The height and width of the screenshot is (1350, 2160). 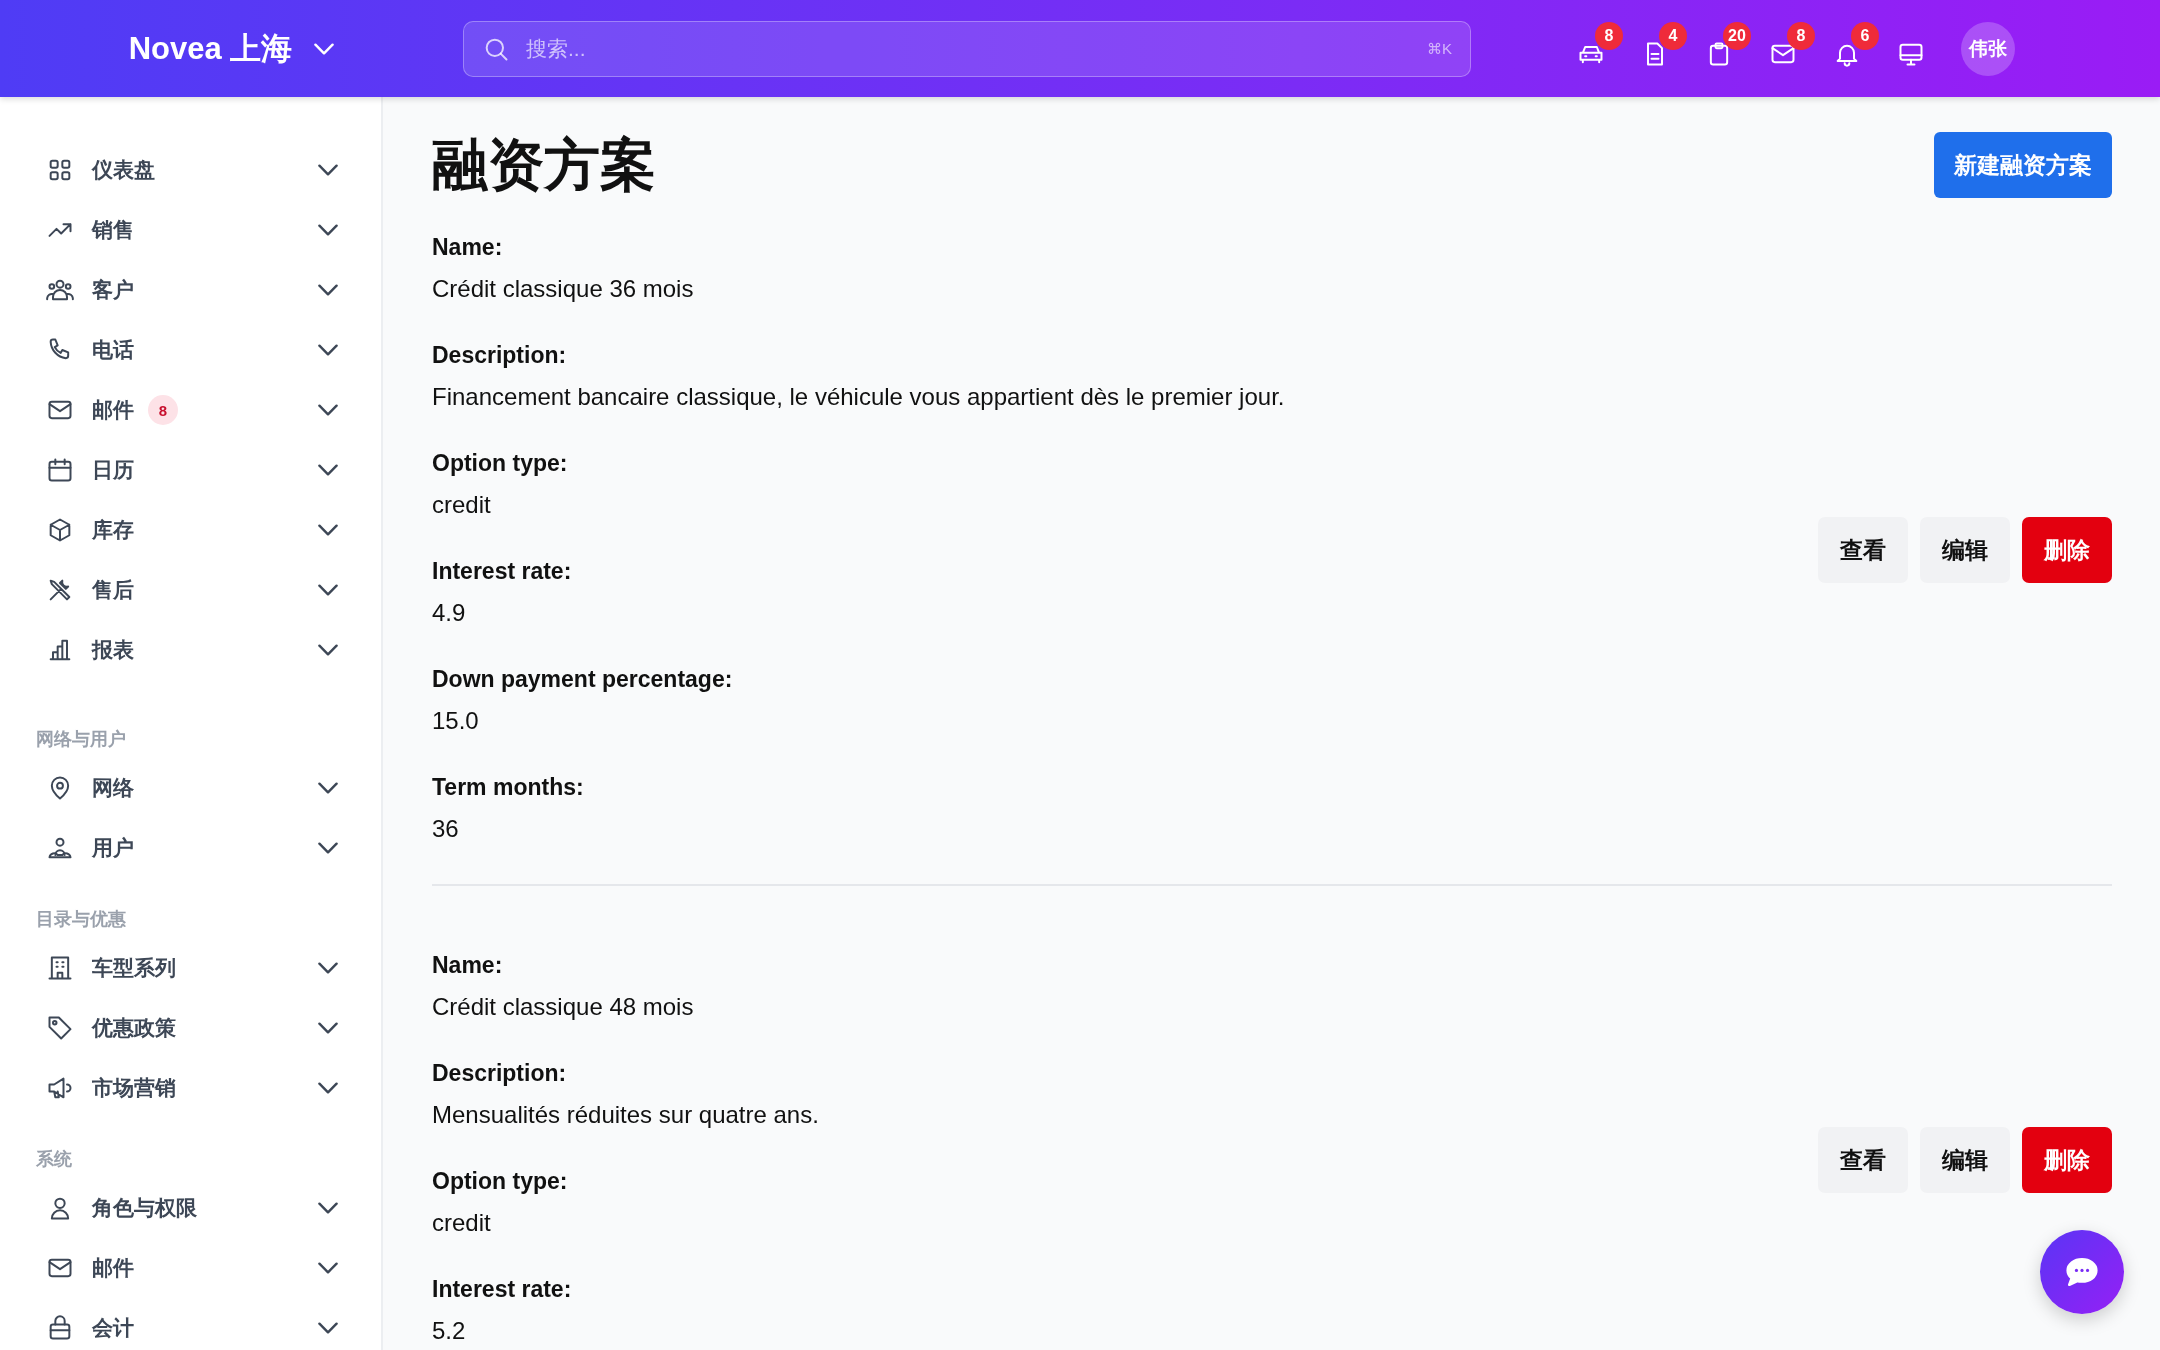 What do you see at coordinates (626, 1115) in the screenshot?
I see `field-value: Mensualités réduites sur quatre ans.` at bounding box center [626, 1115].